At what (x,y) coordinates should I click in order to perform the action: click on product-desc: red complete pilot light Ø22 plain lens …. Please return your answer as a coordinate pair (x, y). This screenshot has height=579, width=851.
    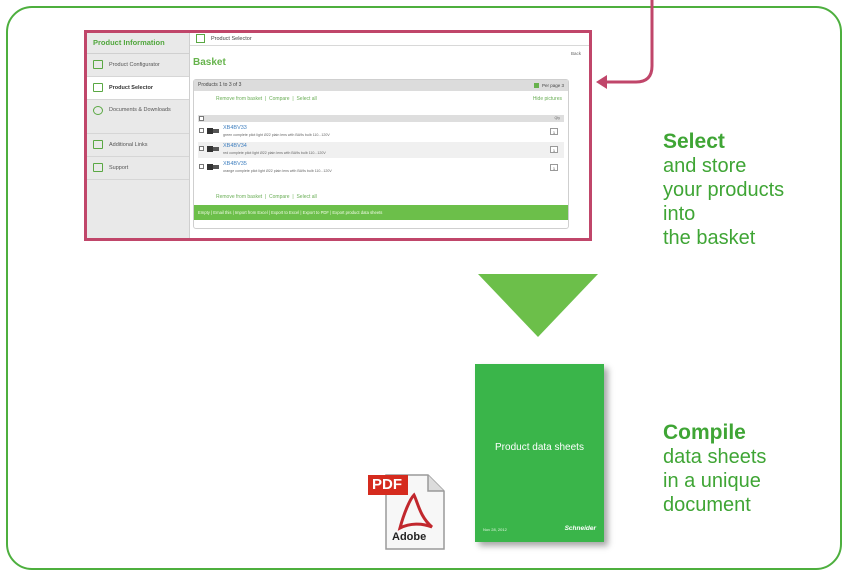
    Looking at the image, I should click on (274, 153).